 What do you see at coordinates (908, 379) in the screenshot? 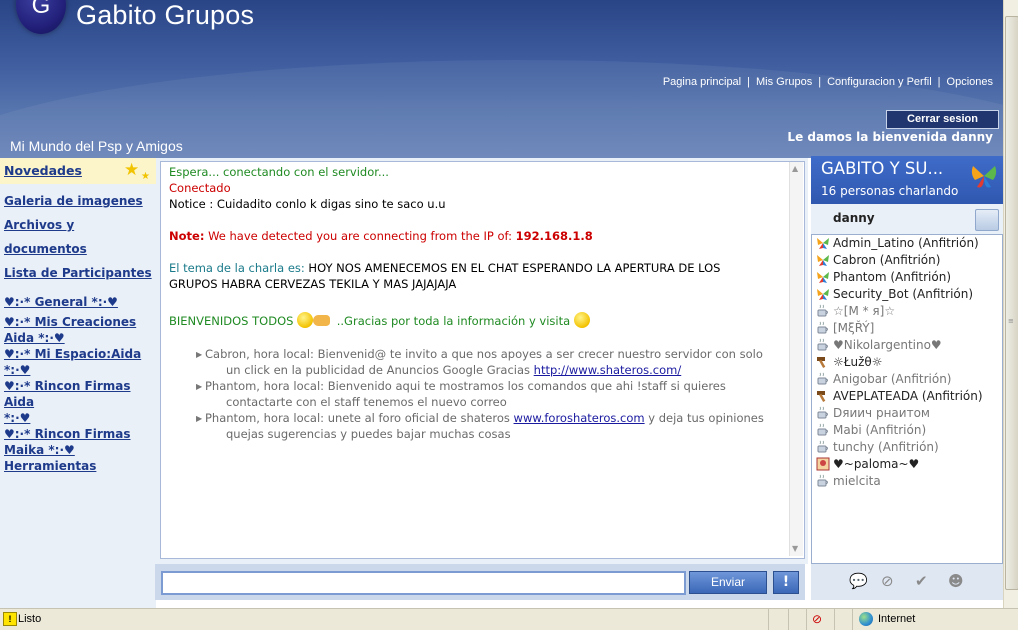
I see `user-item: Anigobar (Anfitrión)` at bounding box center [908, 379].